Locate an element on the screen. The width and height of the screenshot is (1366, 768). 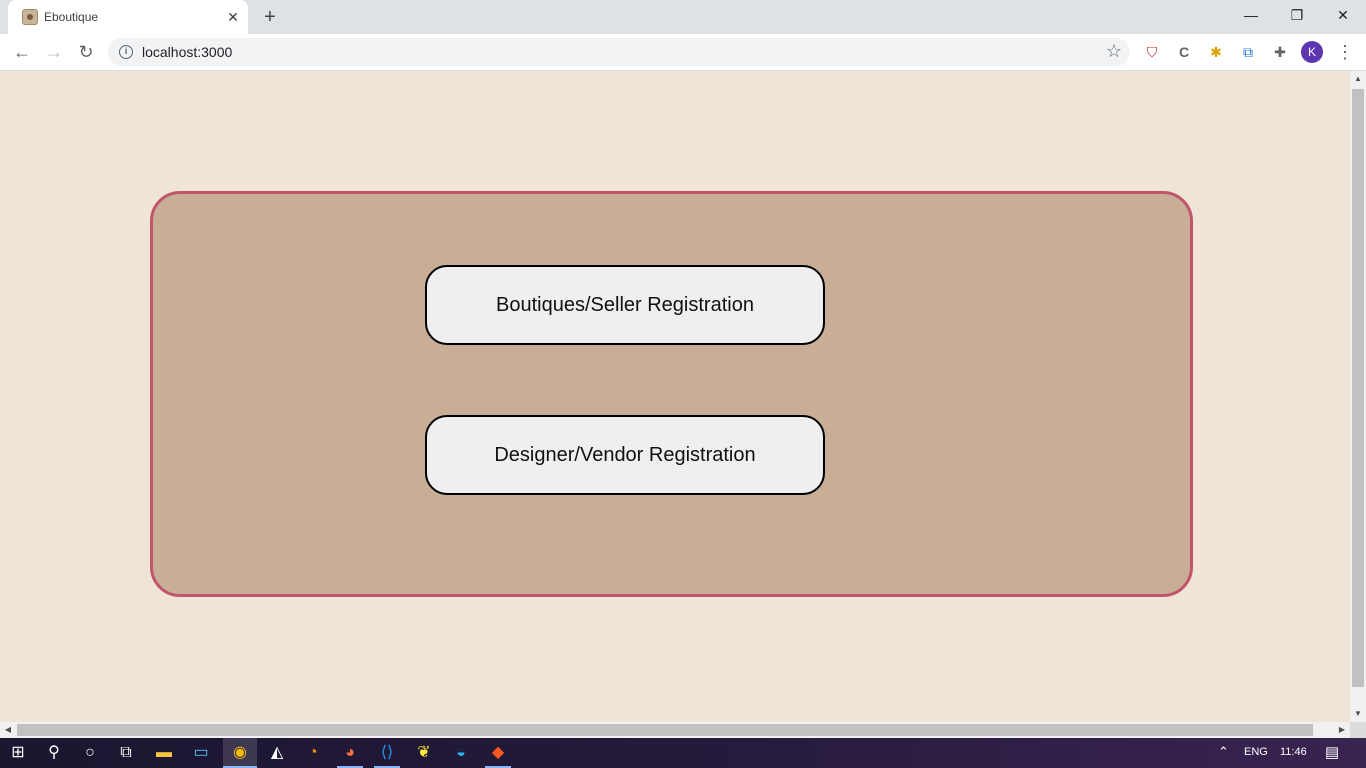
browser-tab: Eboutique ✕ is located at coordinates (128, 17).